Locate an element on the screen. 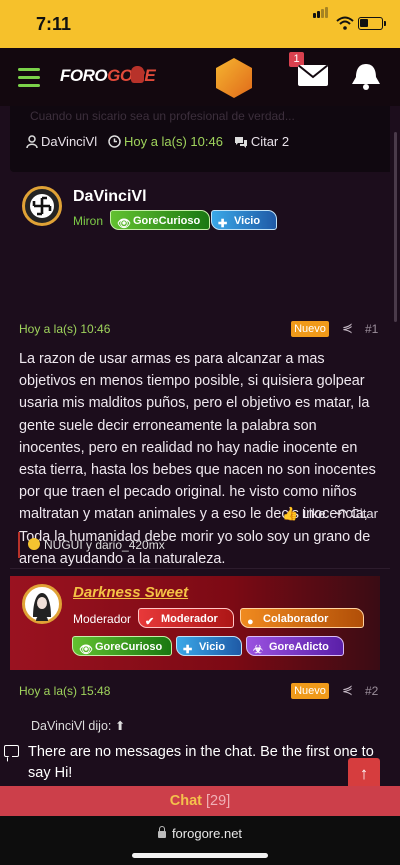 This screenshot has width=400, height=865. badge-label: GoreAdicto is located at coordinates (299, 647).